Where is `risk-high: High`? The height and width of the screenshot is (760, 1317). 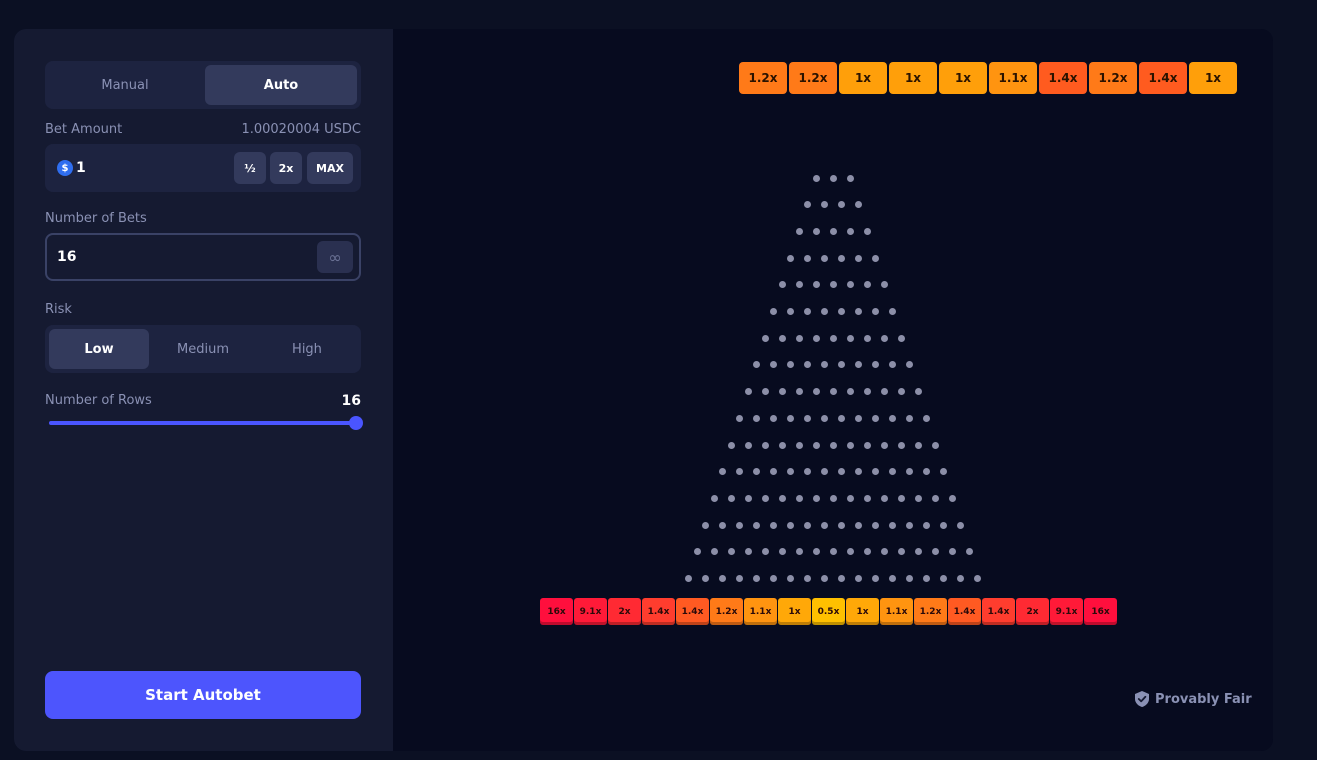 risk-high: High is located at coordinates (307, 349).